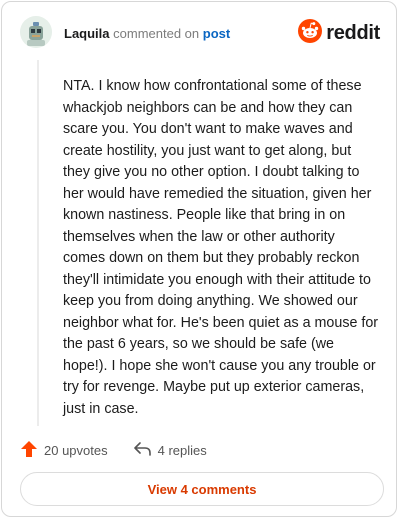 The height and width of the screenshot is (520, 400). Describe the element at coordinates (202, 489) in the screenshot. I see `view-comments-button: View 4 comments` at that location.